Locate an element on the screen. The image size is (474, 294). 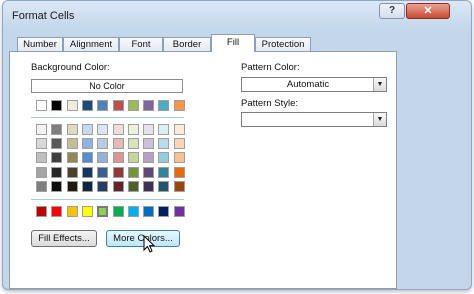
pattern-color-dropdown: Automatic ▼ is located at coordinates (314, 84).